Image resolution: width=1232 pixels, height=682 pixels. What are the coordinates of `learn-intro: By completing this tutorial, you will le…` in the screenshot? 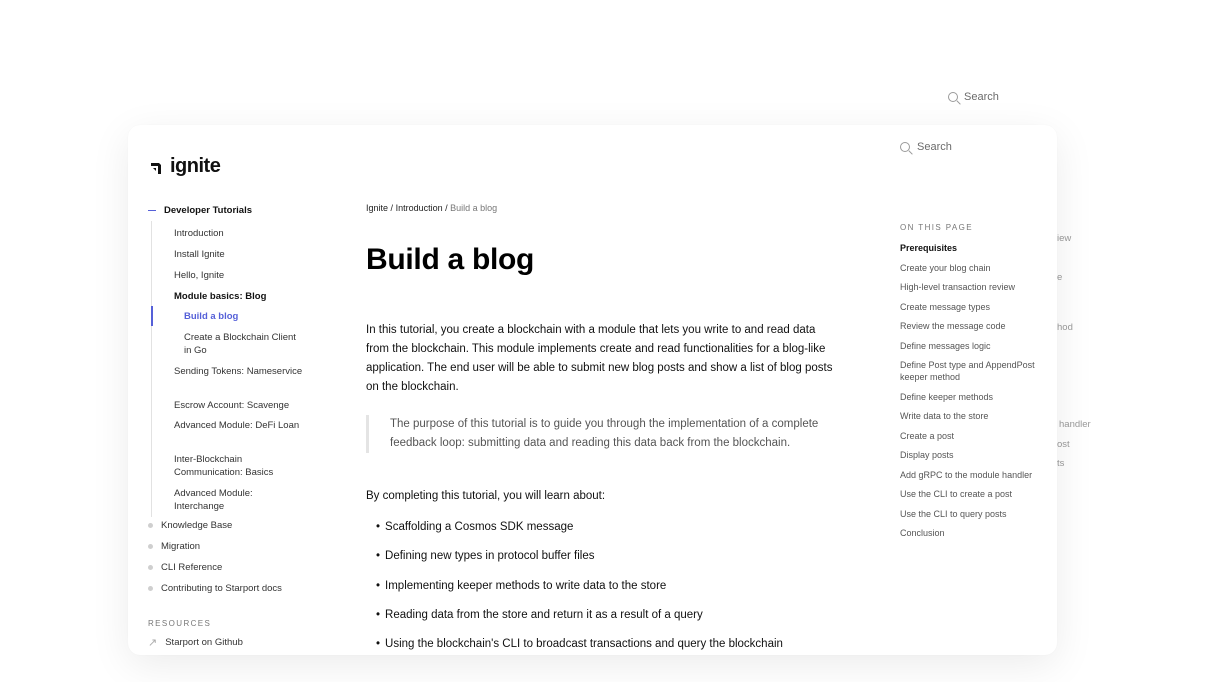 It's located at (486, 496).